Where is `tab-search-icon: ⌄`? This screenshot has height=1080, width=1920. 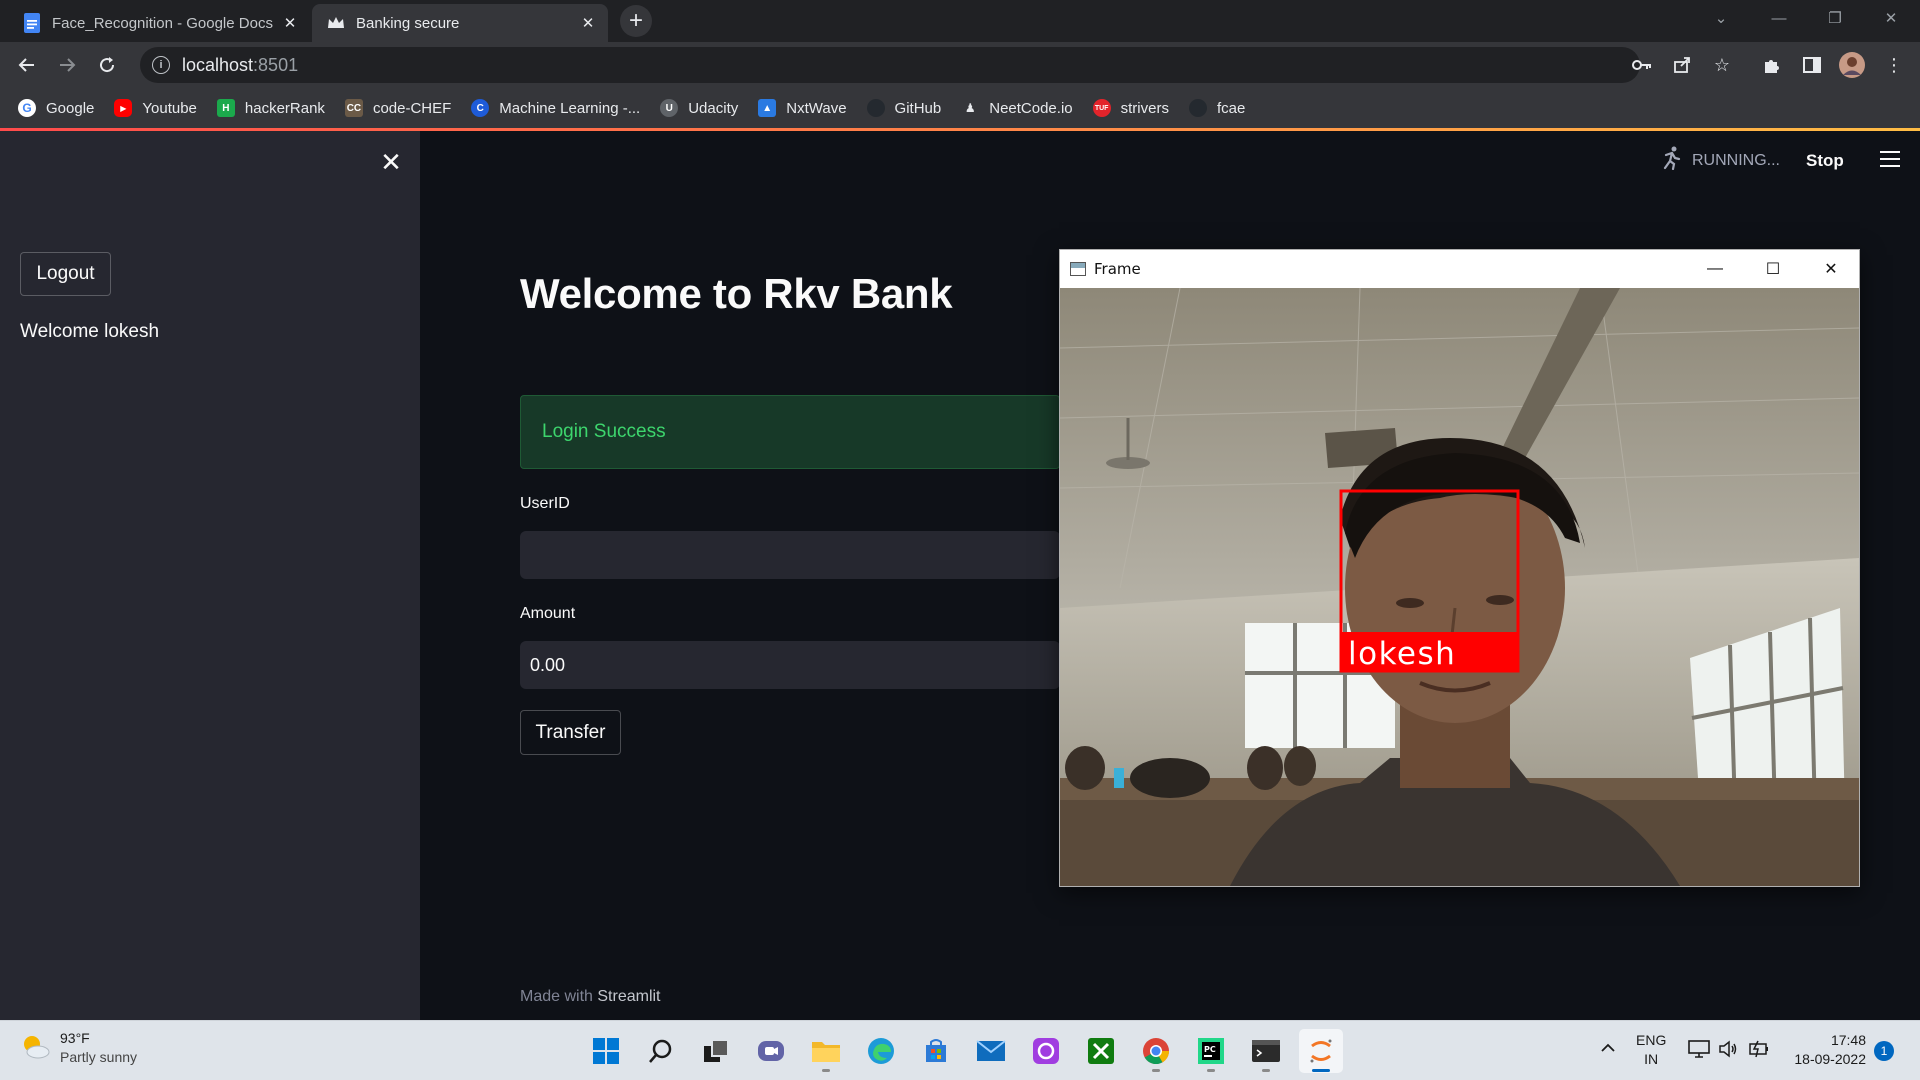 tab-search-icon: ⌄ is located at coordinates (1721, 18).